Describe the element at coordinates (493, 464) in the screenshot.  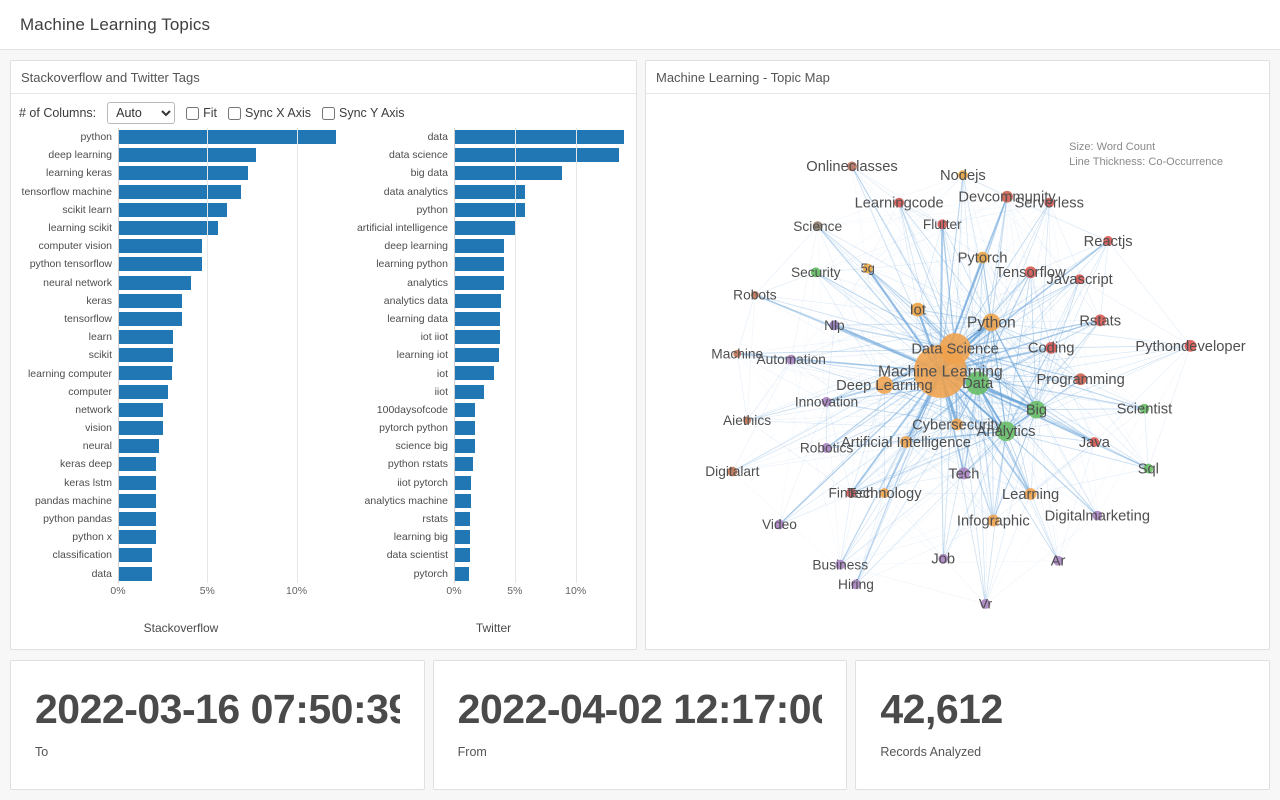
I see `bar-row: python rstats` at that location.